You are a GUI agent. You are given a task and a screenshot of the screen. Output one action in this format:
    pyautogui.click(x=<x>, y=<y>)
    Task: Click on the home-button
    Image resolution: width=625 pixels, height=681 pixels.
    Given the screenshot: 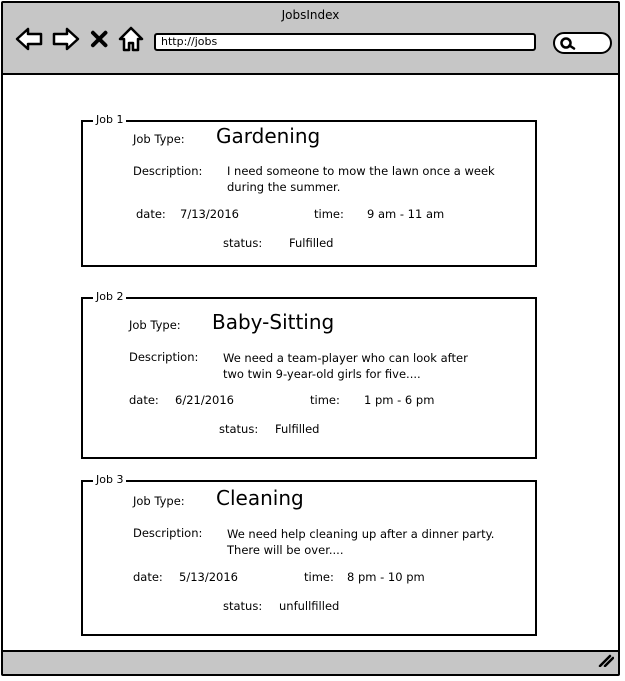 What is the action you would take?
    pyautogui.click(x=131, y=39)
    